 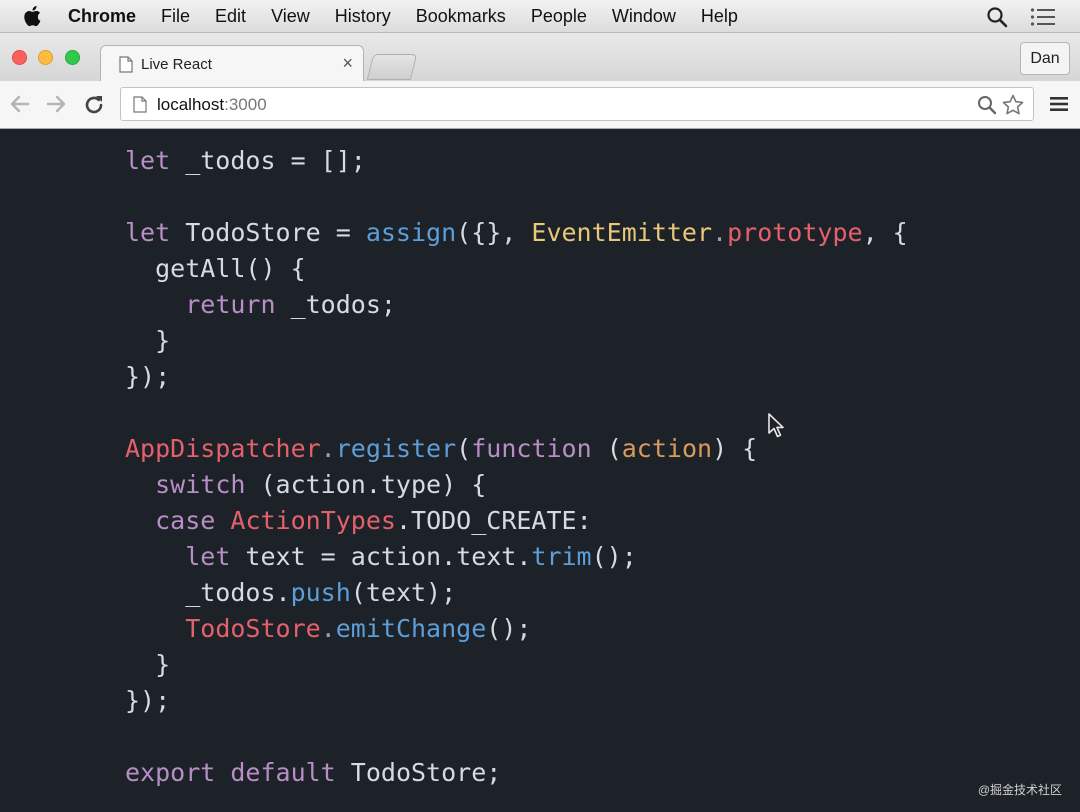 I want to click on code-line: let _todos = [];, so click(x=516, y=161).